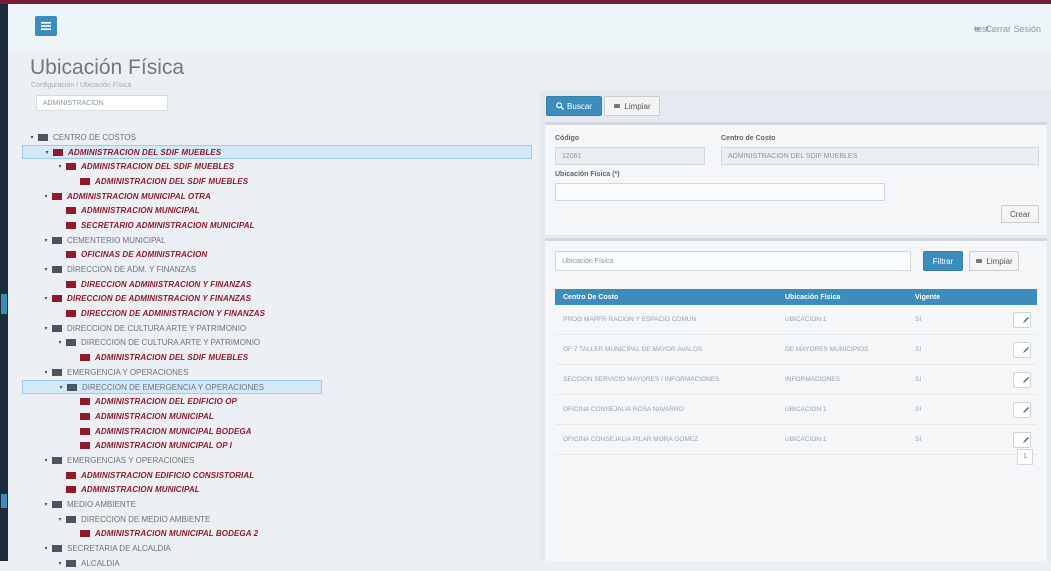 The height and width of the screenshot is (571, 1051). What do you see at coordinates (81, 85) in the screenshot?
I see `breadcrumb: Configuración / Ubicación Física` at bounding box center [81, 85].